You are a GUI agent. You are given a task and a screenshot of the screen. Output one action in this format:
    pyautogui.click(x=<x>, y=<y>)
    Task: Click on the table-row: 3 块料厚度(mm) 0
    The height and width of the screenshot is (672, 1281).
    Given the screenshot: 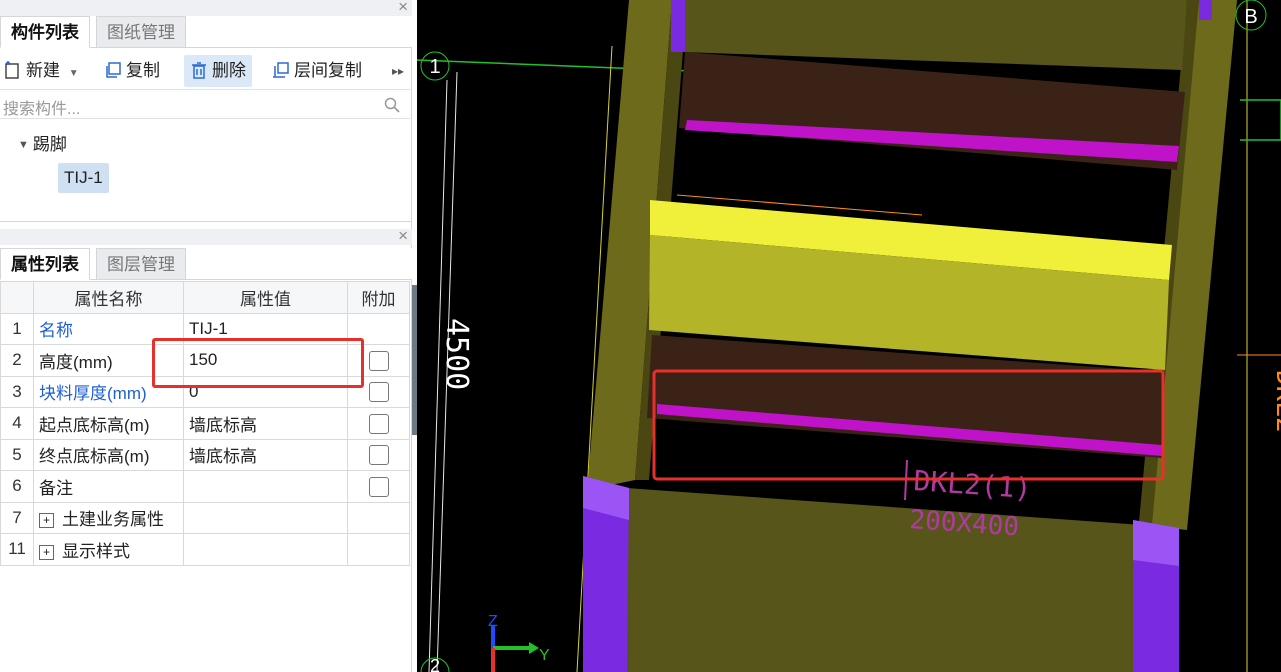 What is the action you would take?
    pyautogui.click(x=205, y=391)
    